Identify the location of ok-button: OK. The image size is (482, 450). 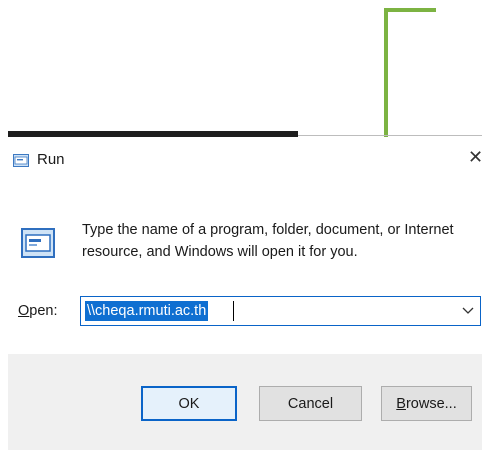
(189, 403).